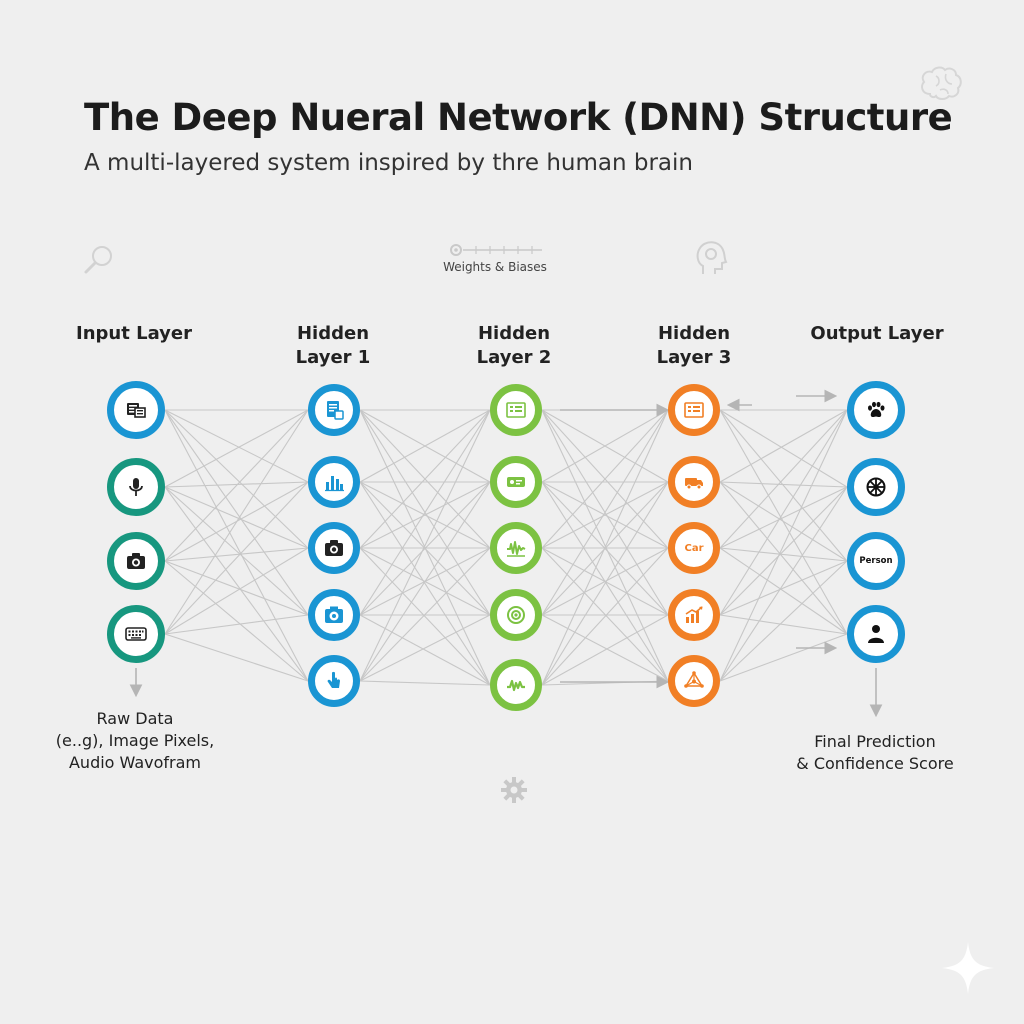  I want to click on network-icon, so click(694, 681).